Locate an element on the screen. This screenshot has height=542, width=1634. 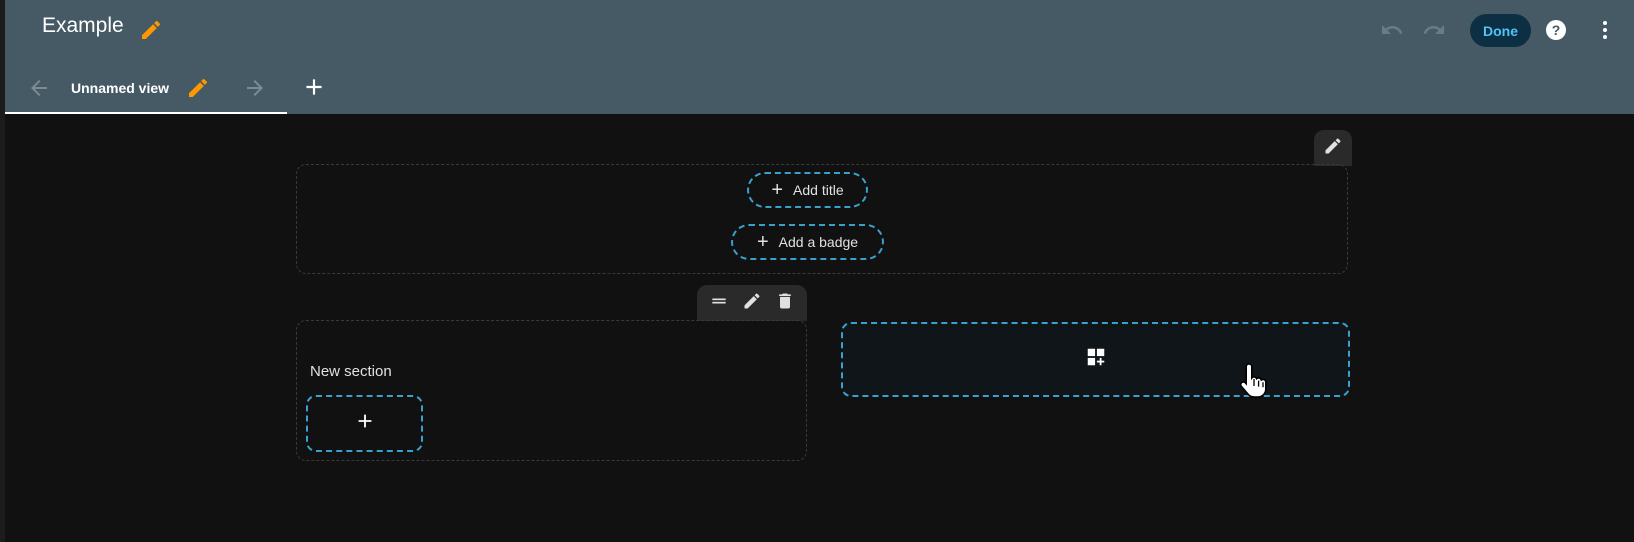
dashboard-add-icon is located at coordinates (1096, 359).